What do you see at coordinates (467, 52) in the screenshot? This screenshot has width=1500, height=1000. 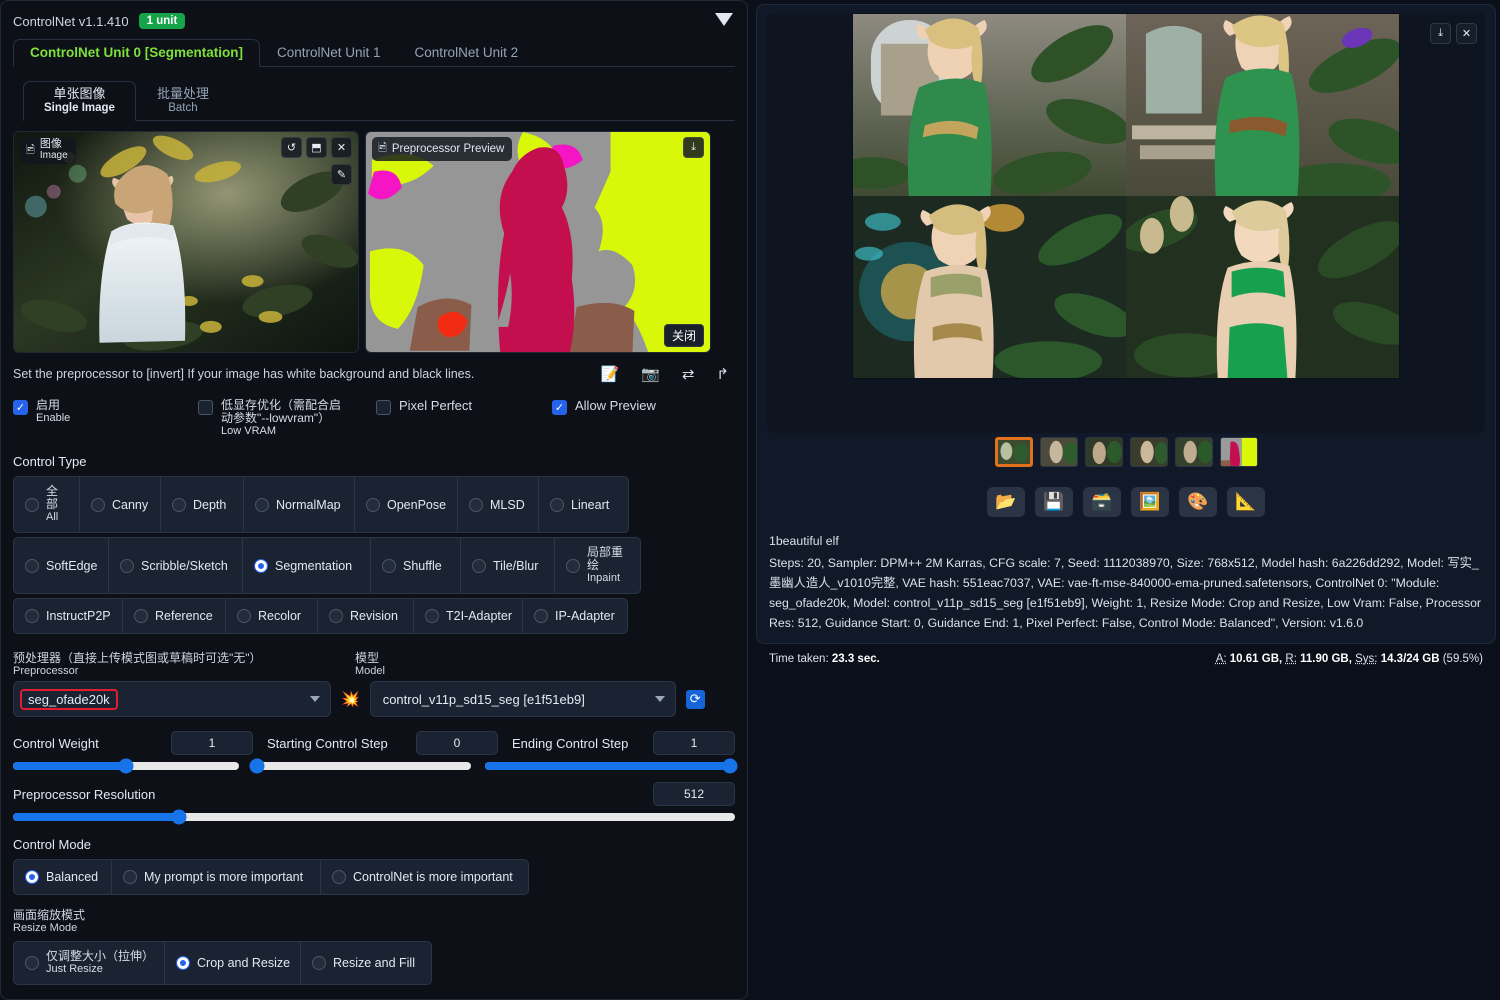 I see `tab-controlnet-unit-2: ControlNet Unit 2` at bounding box center [467, 52].